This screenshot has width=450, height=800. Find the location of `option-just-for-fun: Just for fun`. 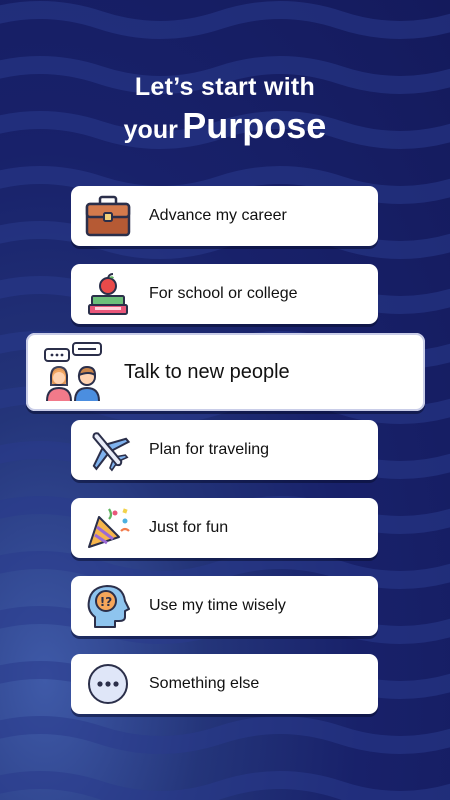

option-just-for-fun: Just for fun is located at coordinates (224, 528).